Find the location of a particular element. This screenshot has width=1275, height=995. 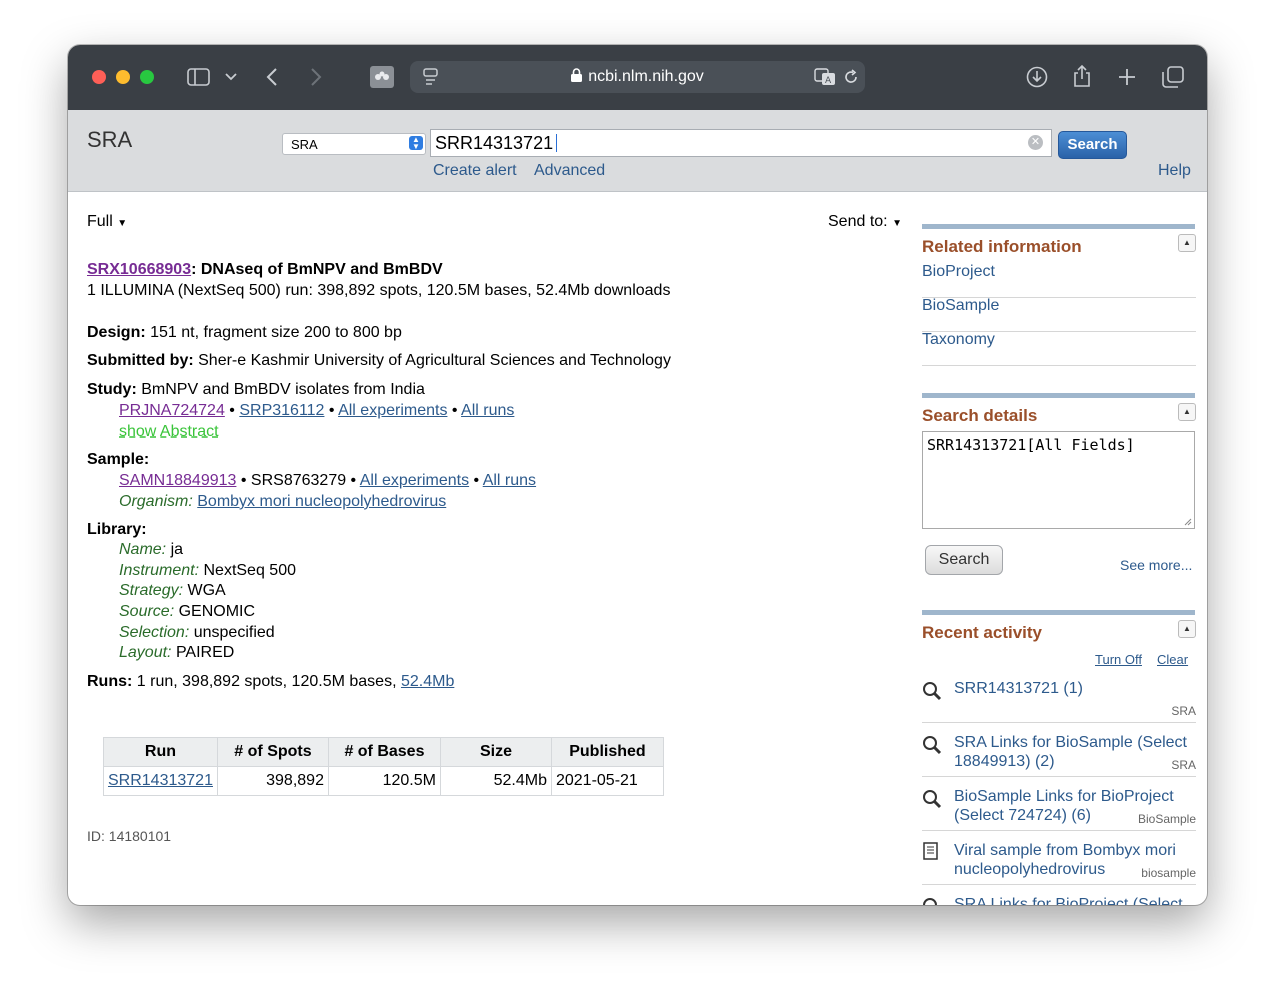

column-header: Size is located at coordinates (495, 752).